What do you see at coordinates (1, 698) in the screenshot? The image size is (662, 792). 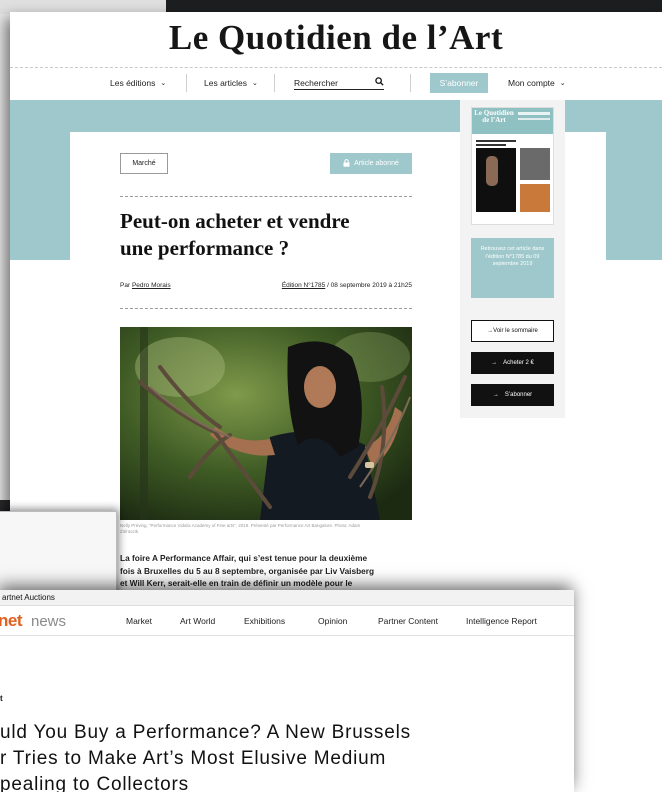 I see `article-kicker: t` at bounding box center [1, 698].